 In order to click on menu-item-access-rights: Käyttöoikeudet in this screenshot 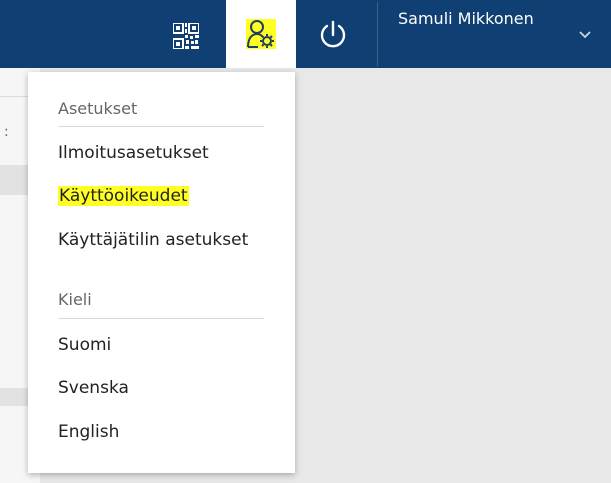, I will do `click(123, 196)`.